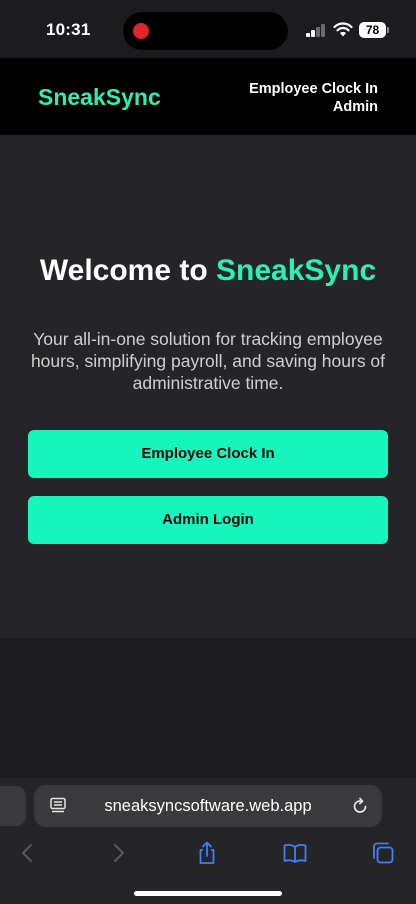 The image size is (416, 904). Describe the element at coordinates (68, 29) in the screenshot. I see `status-time: 10:31` at that location.